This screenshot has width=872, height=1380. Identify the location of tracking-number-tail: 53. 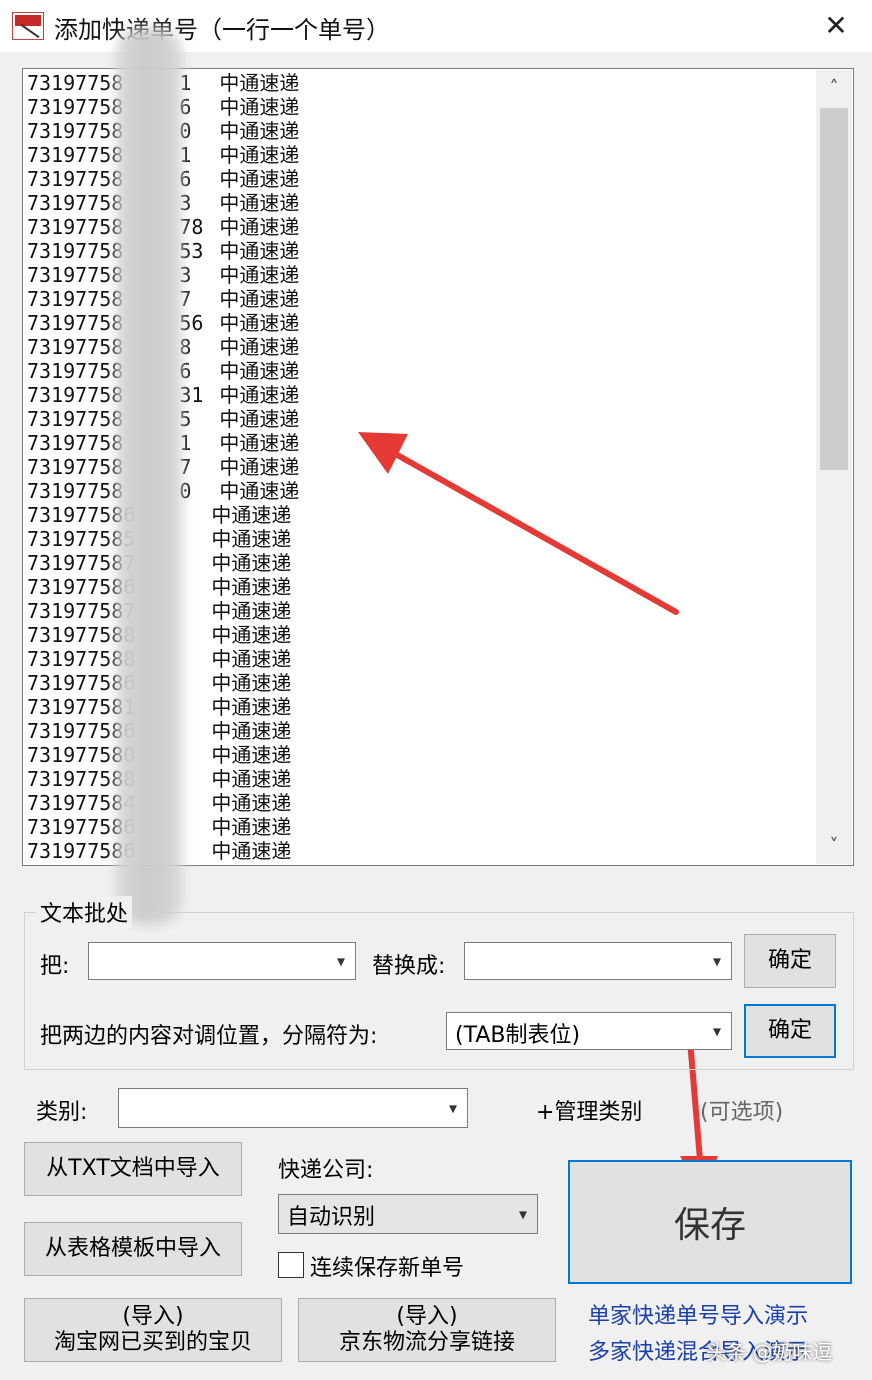
(191, 251).